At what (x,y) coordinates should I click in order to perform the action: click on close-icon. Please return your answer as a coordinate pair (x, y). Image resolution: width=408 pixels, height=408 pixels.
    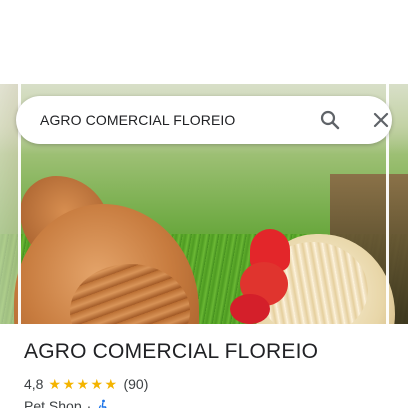
    Looking at the image, I should click on (381, 120).